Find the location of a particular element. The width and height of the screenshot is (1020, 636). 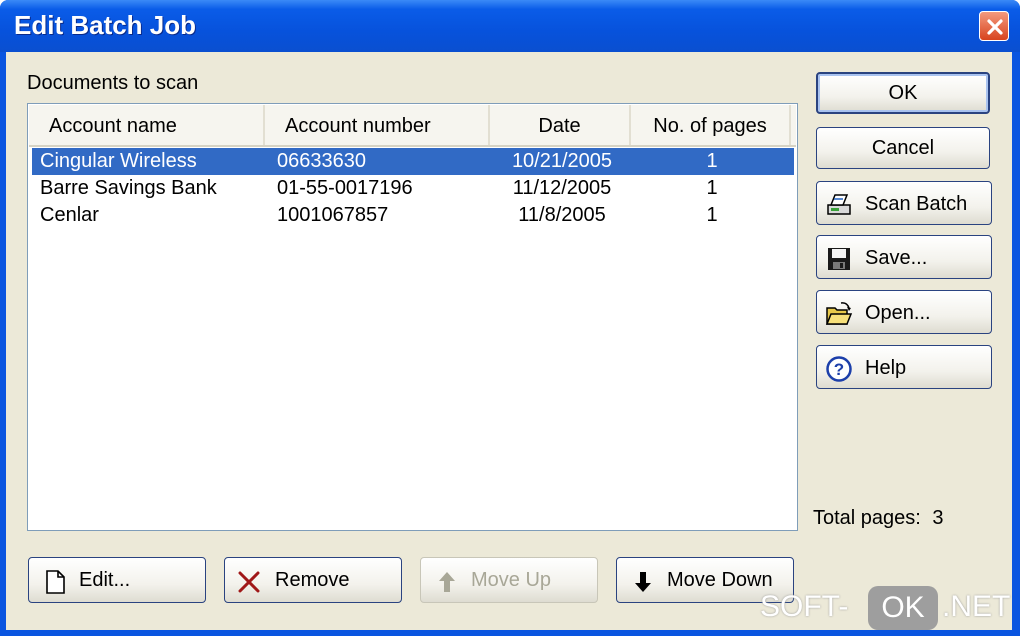

scan-batch-button: Scan Batch is located at coordinates (904, 203).